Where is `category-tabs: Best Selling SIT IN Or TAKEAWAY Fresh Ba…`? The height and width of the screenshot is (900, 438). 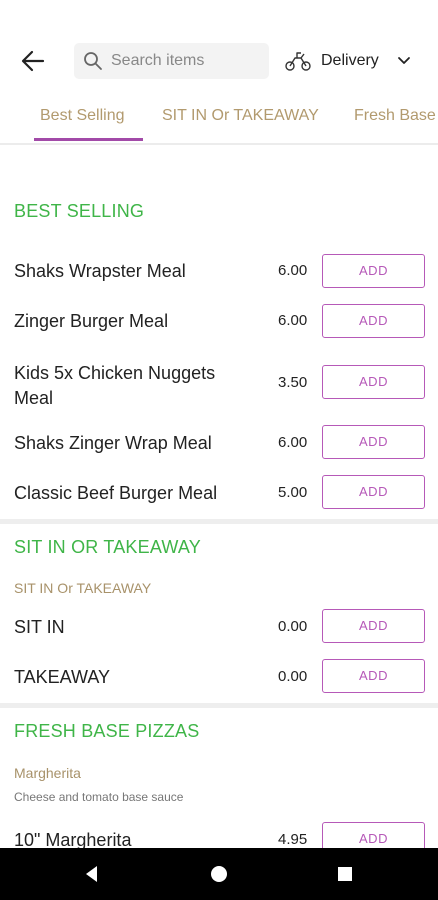 category-tabs: Best Selling SIT IN Or TAKEAWAY Fresh Ba… is located at coordinates (219, 121).